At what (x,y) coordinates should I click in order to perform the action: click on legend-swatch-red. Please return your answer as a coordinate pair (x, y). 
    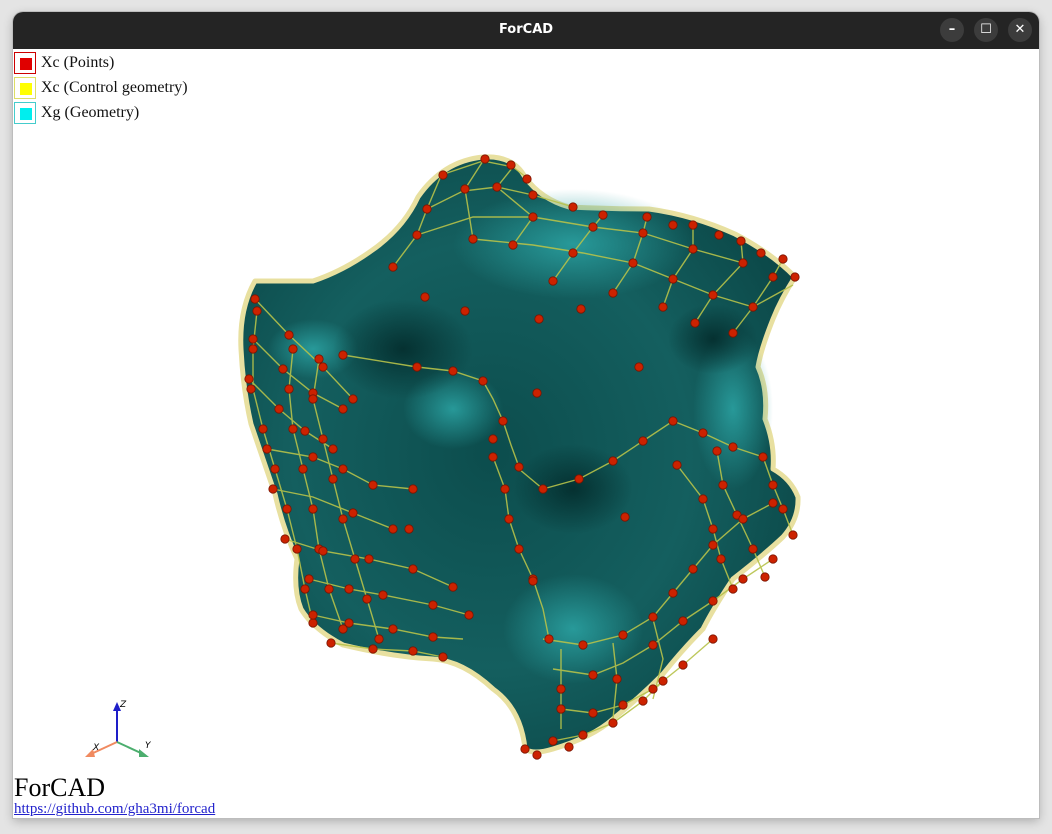
    Looking at the image, I should click on (26, 64).